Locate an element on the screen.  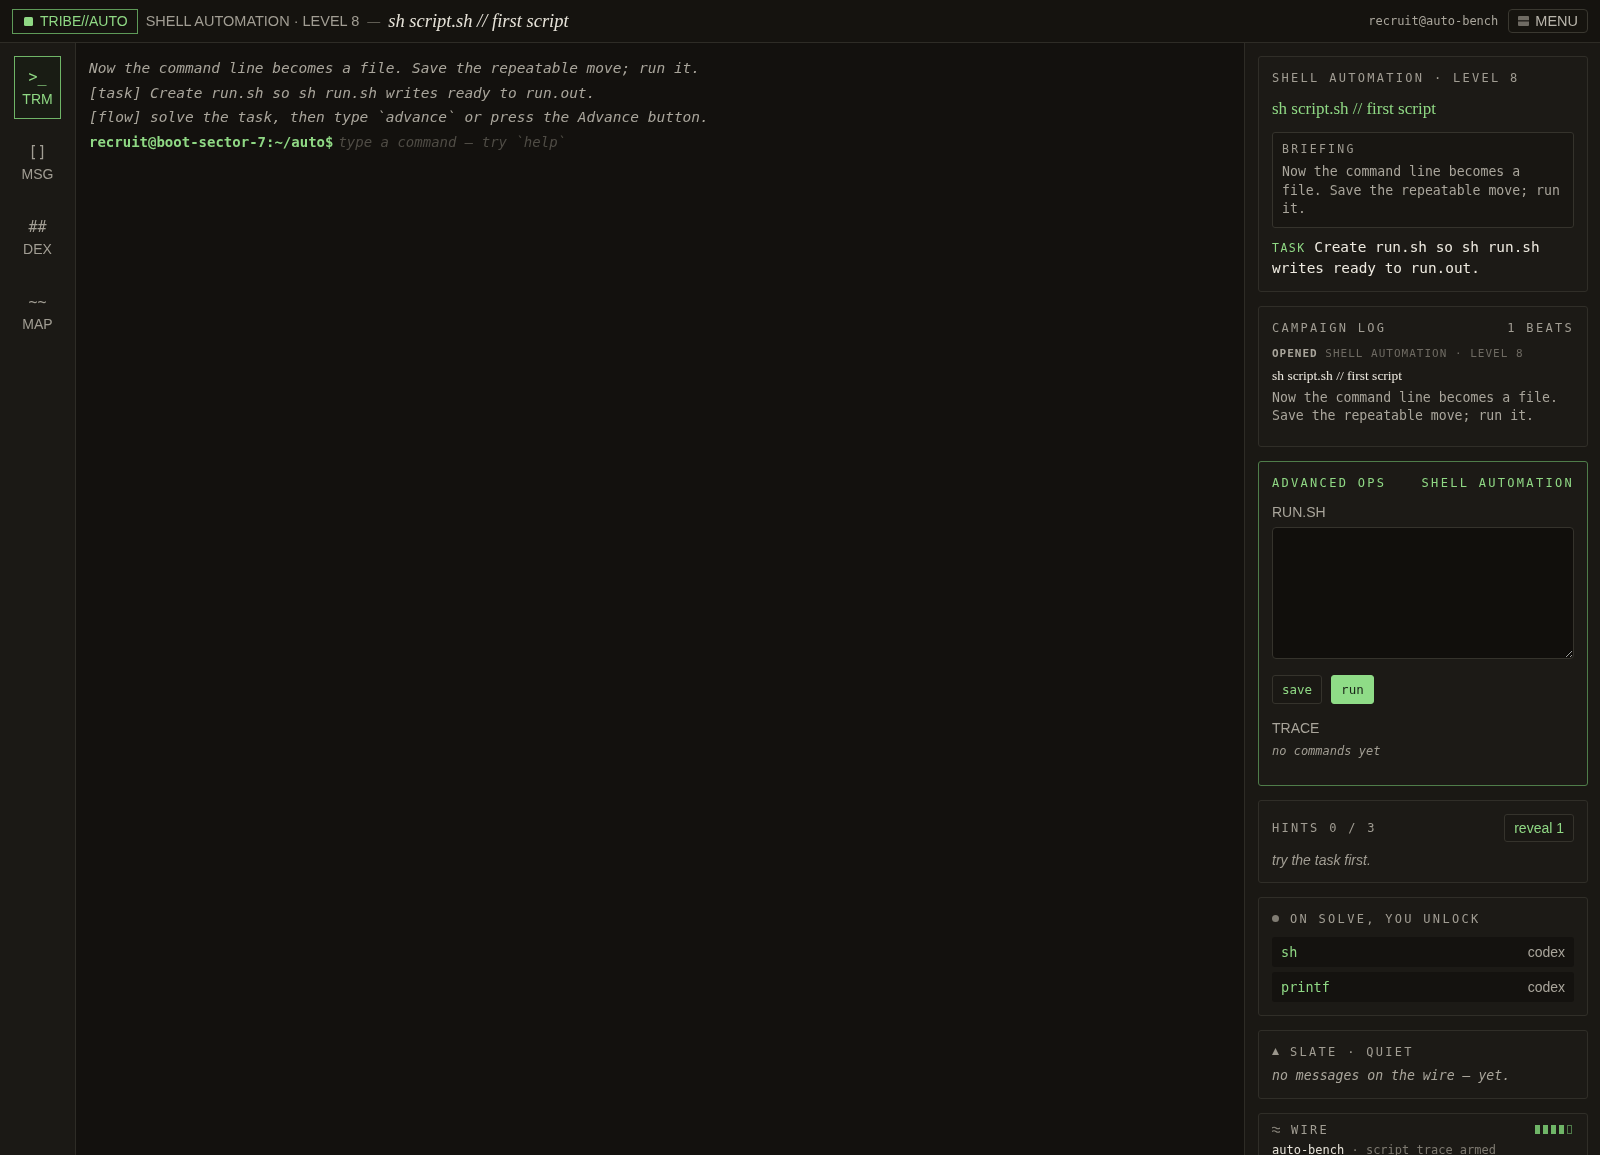
slate-text: no messages on the wire — yet. is located at coordinates (1392, 1075).